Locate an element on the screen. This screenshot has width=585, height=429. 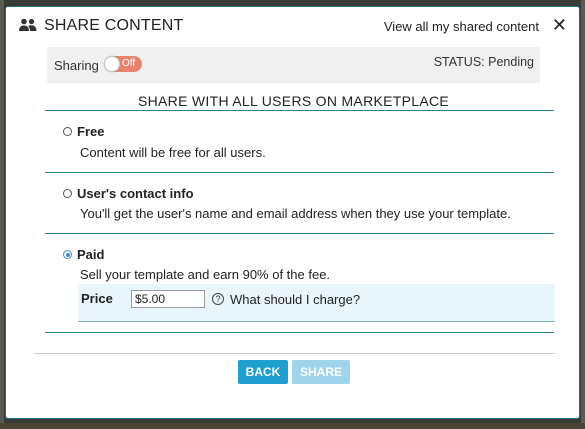
backdrop-left is located at coordinates (2, 214).